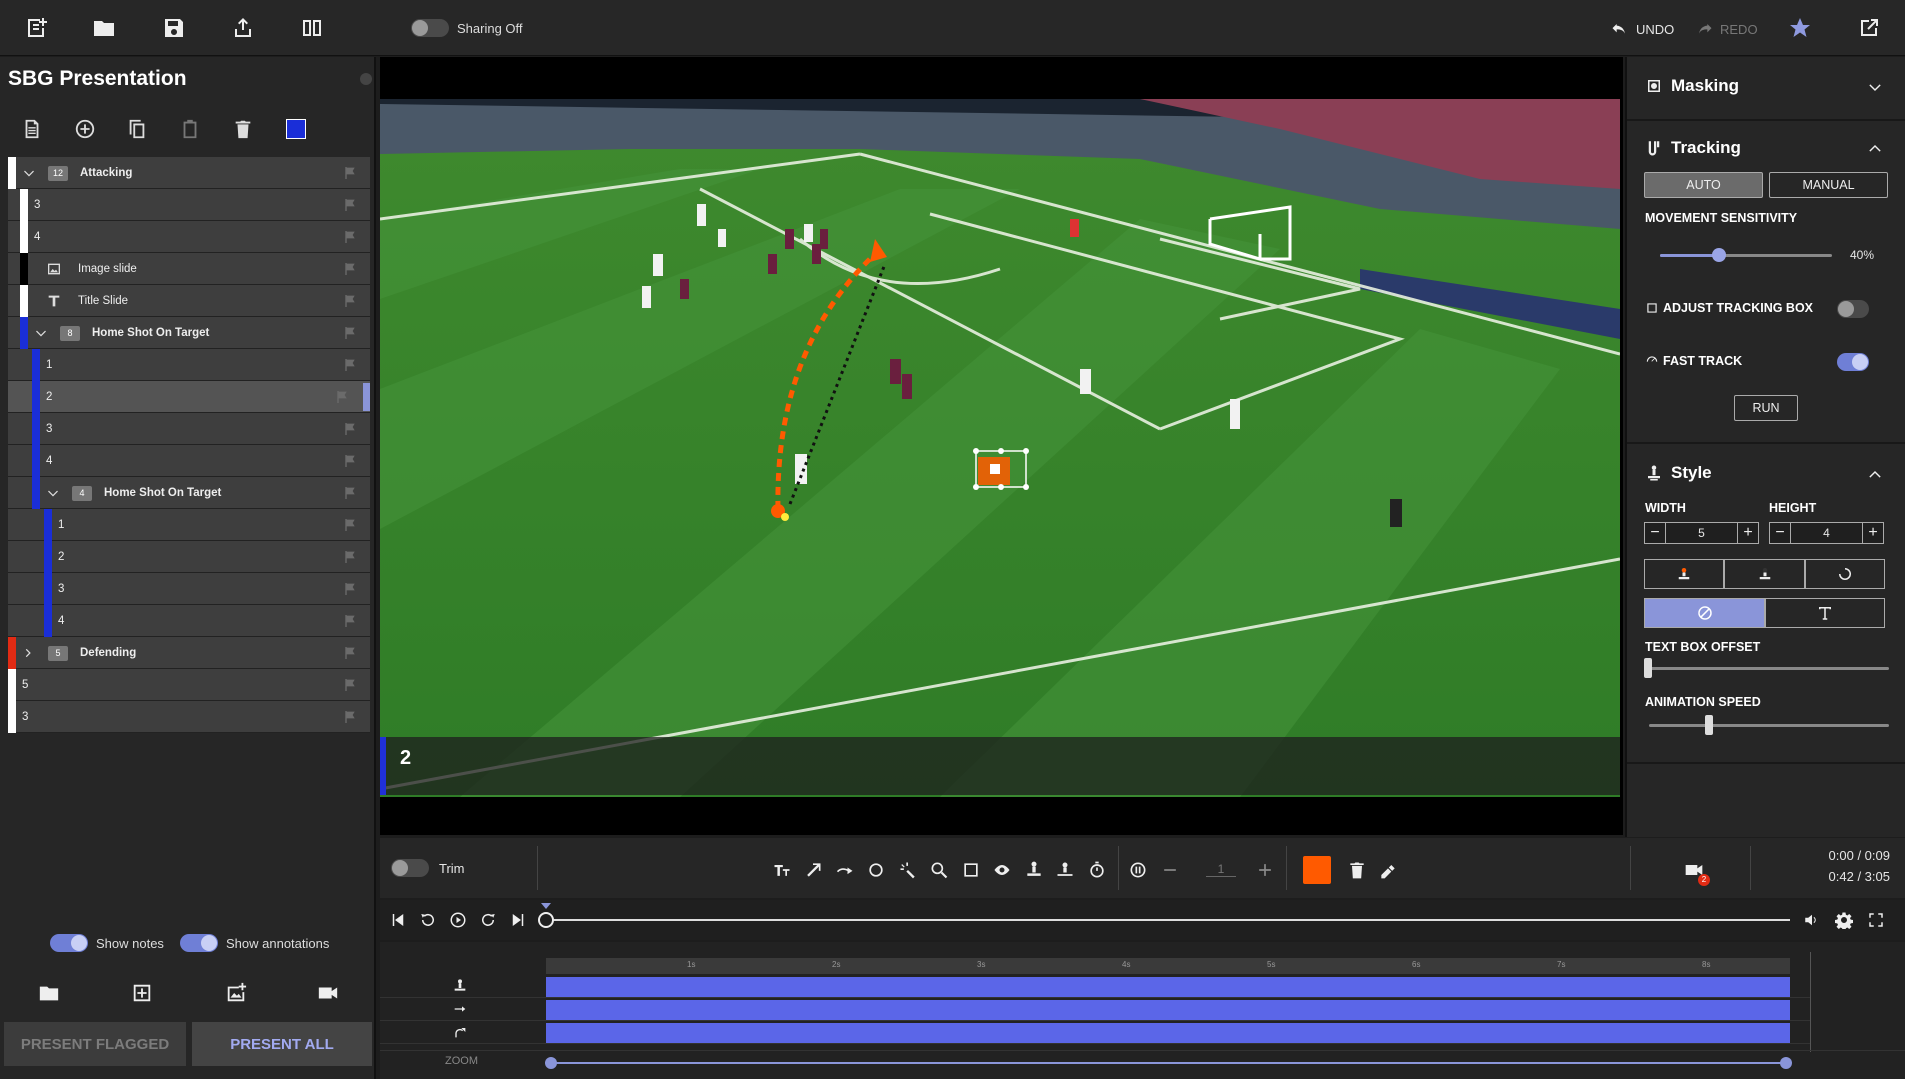  Describe the element at coordinates (199, 943) in the screenshot. I see `show-annotations-toggle` at that location.